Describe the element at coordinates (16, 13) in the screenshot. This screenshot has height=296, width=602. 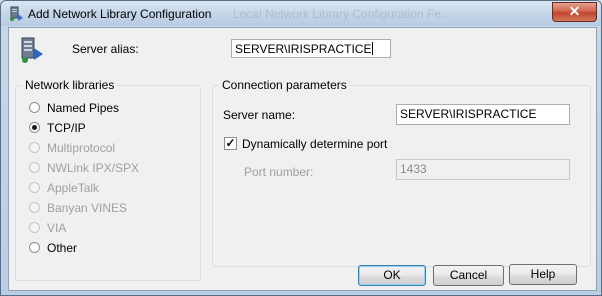
I see `network-config-icon` at that location.